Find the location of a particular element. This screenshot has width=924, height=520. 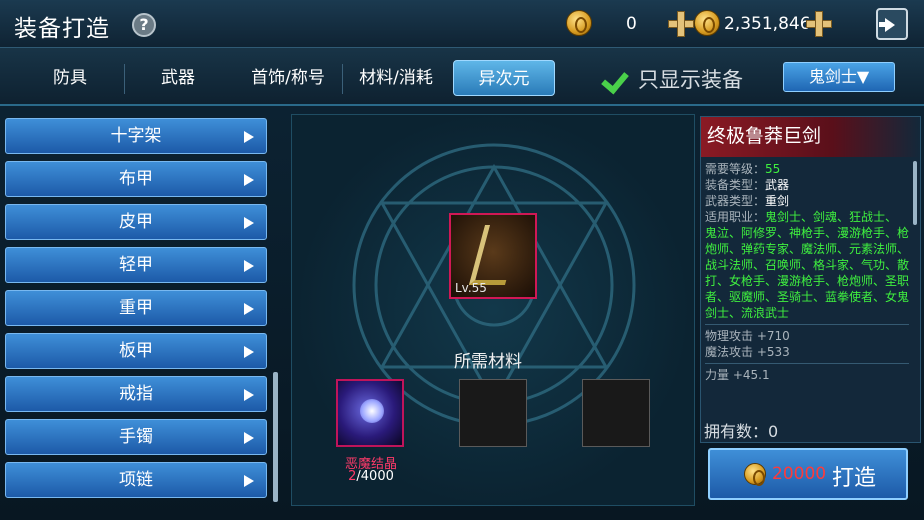

list-item: 板甲 is located at coordinates (136, 351).